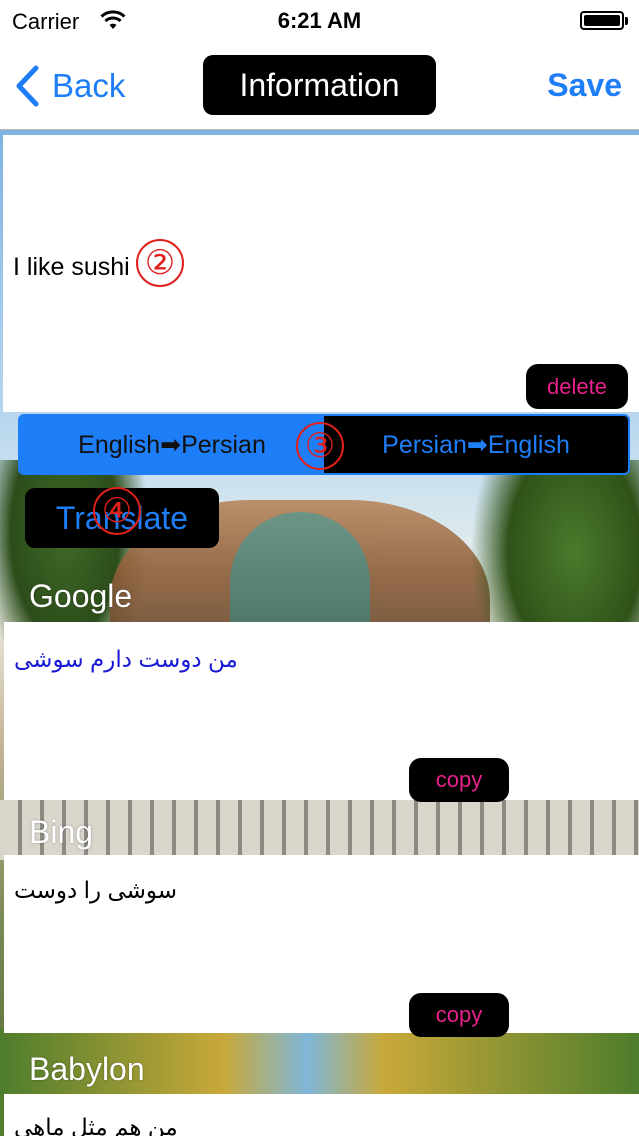 Image resolution: width=639 pixels, height=1136 pixels. What do you see at coordinates (172, 444) in the screenshot?
I see `segment-english-to-persian: English➡Persian` at bounding box center [172, 444].